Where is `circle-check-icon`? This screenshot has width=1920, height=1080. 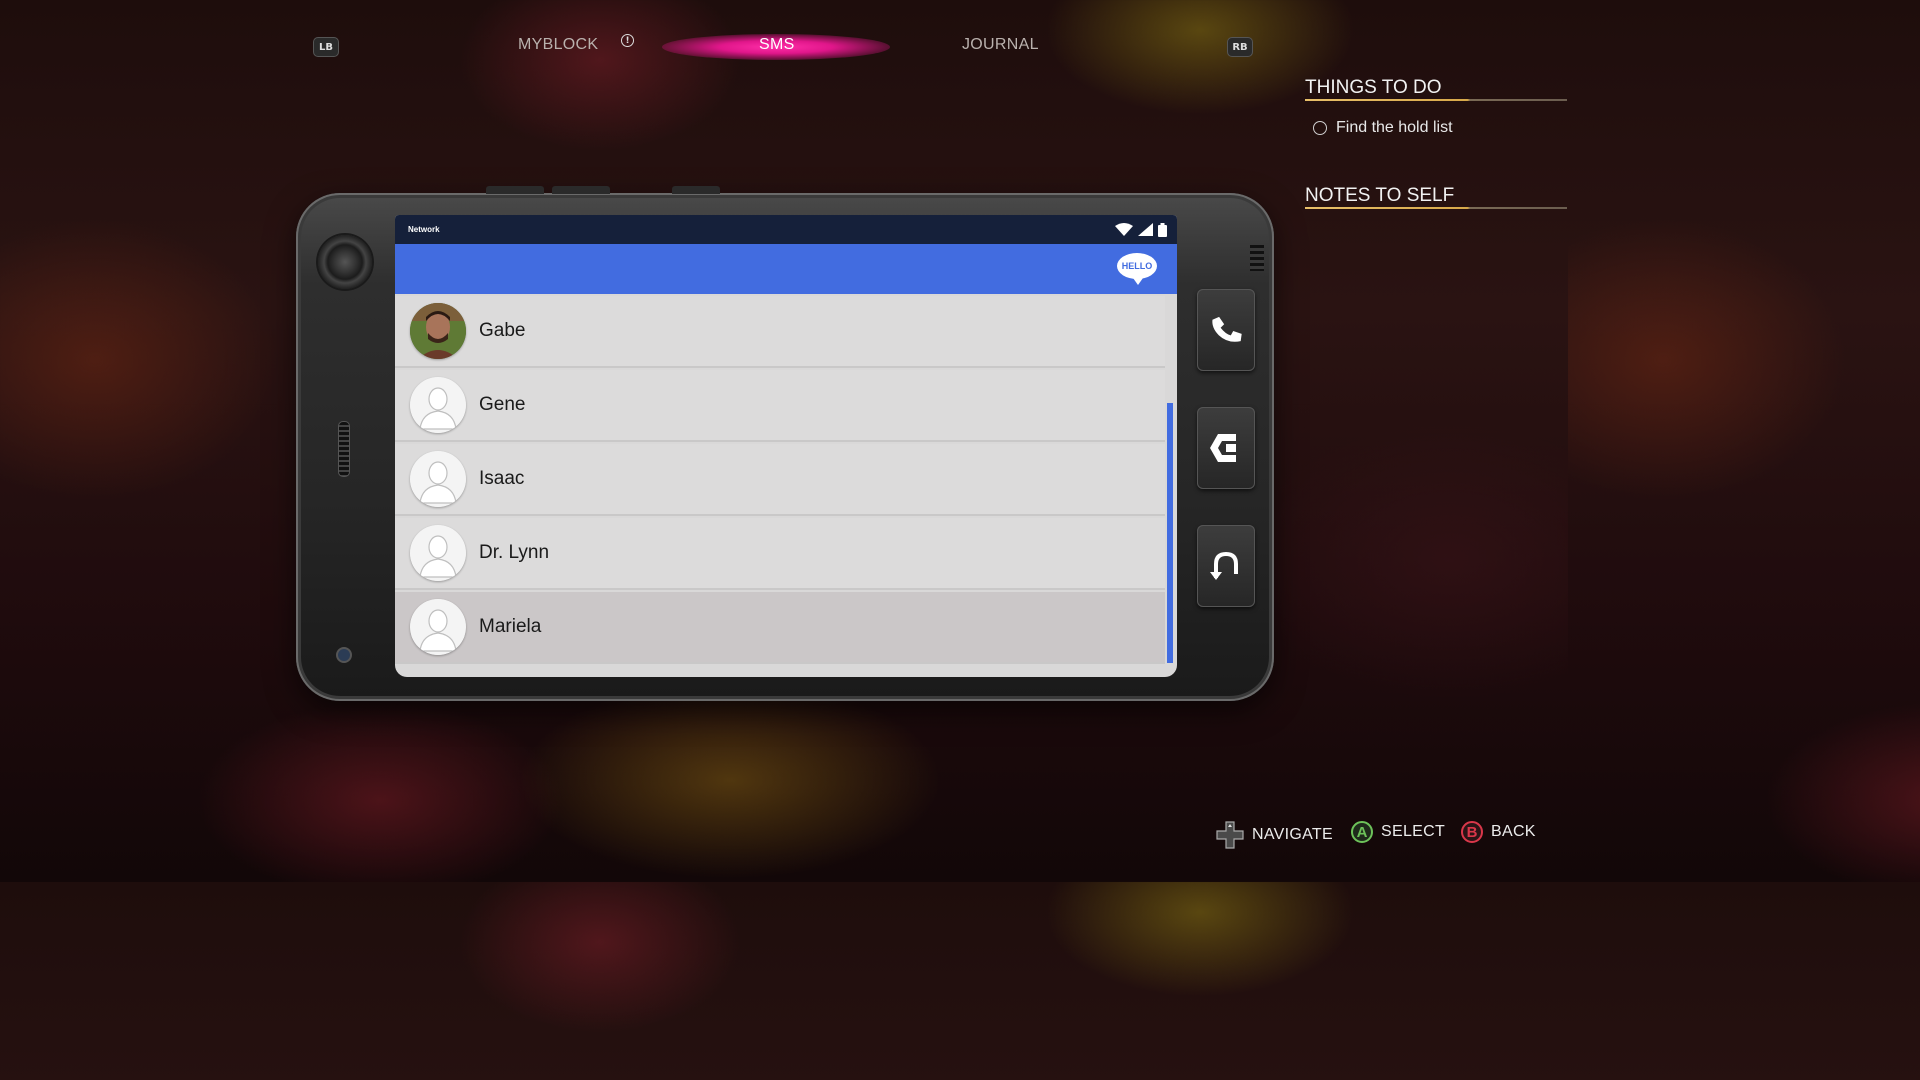
circle-check-icon is located at coordinates (1320, 128).